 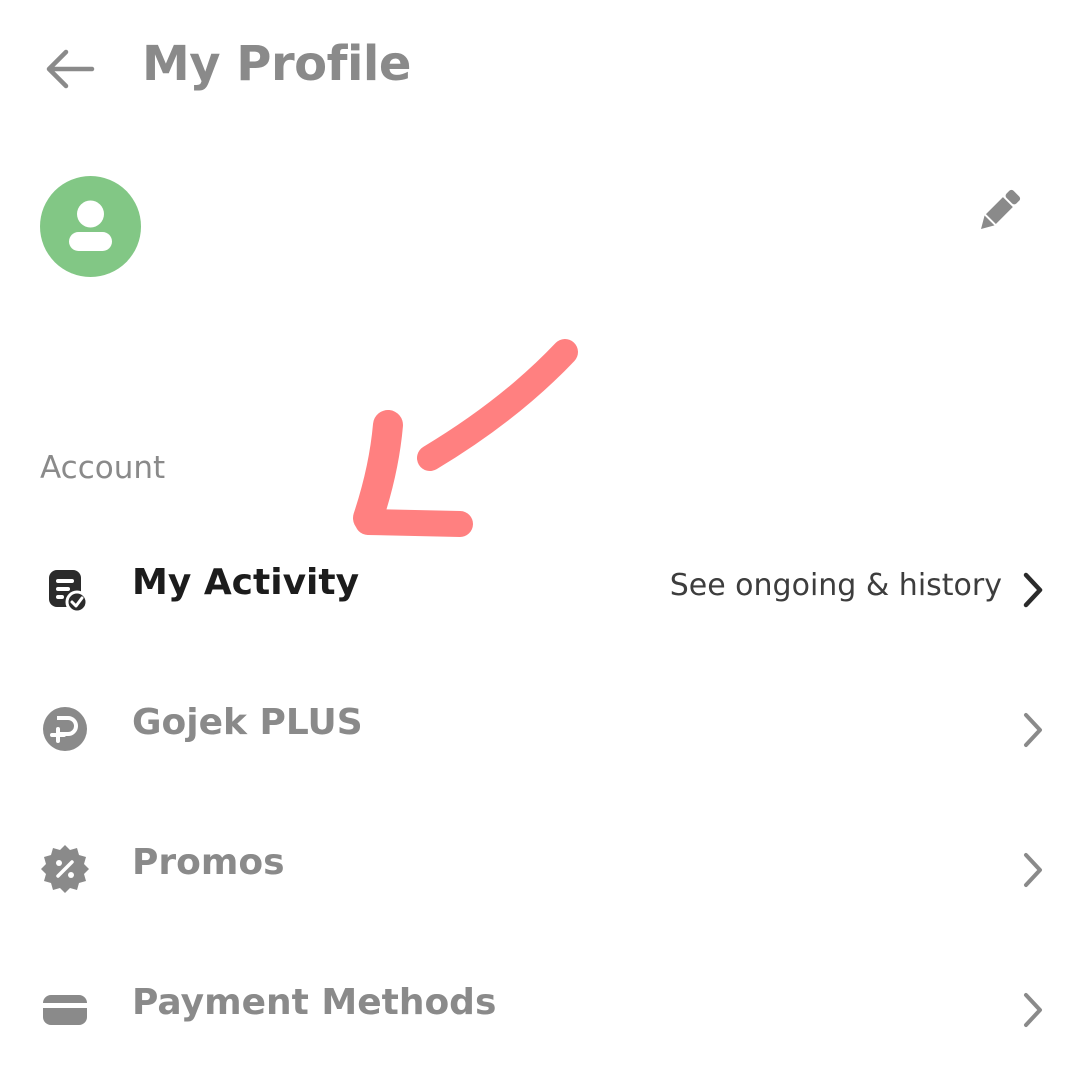 I want to click on menu-item-my-activity: My Activity See ongoing & history, so click(x=540, y=587).